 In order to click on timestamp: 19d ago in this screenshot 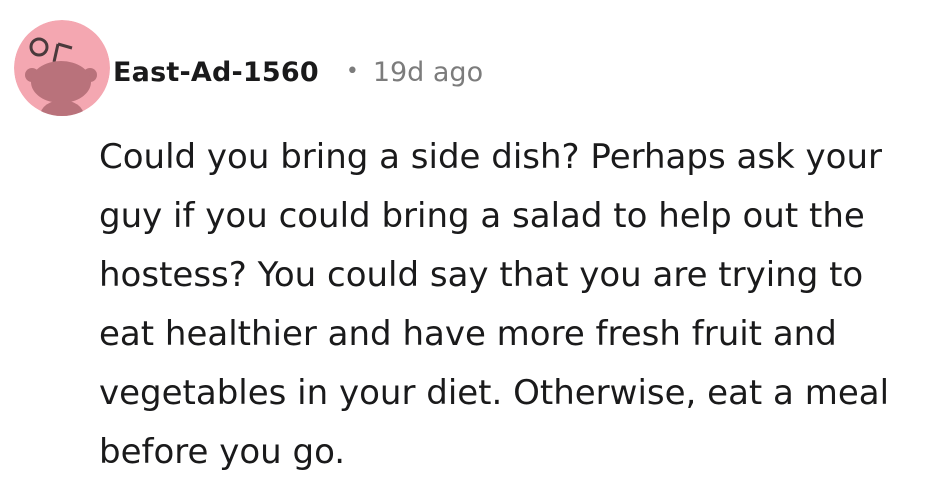, I will do `click(428, 72)`.